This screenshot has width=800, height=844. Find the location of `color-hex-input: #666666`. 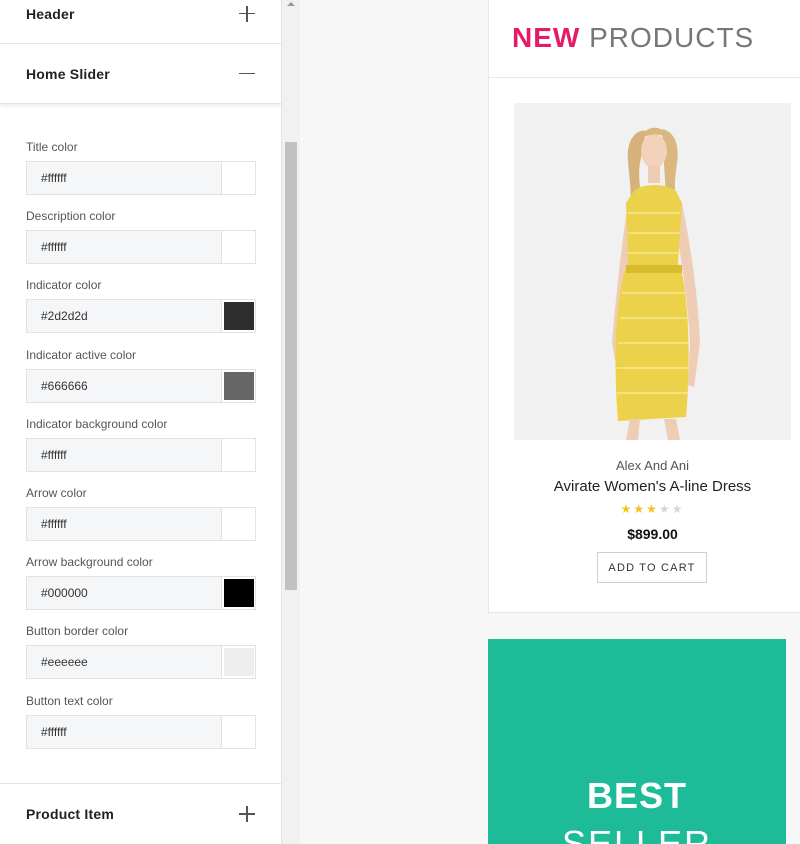

color-hex-input: #666666 is located at coordinates (124, 386).